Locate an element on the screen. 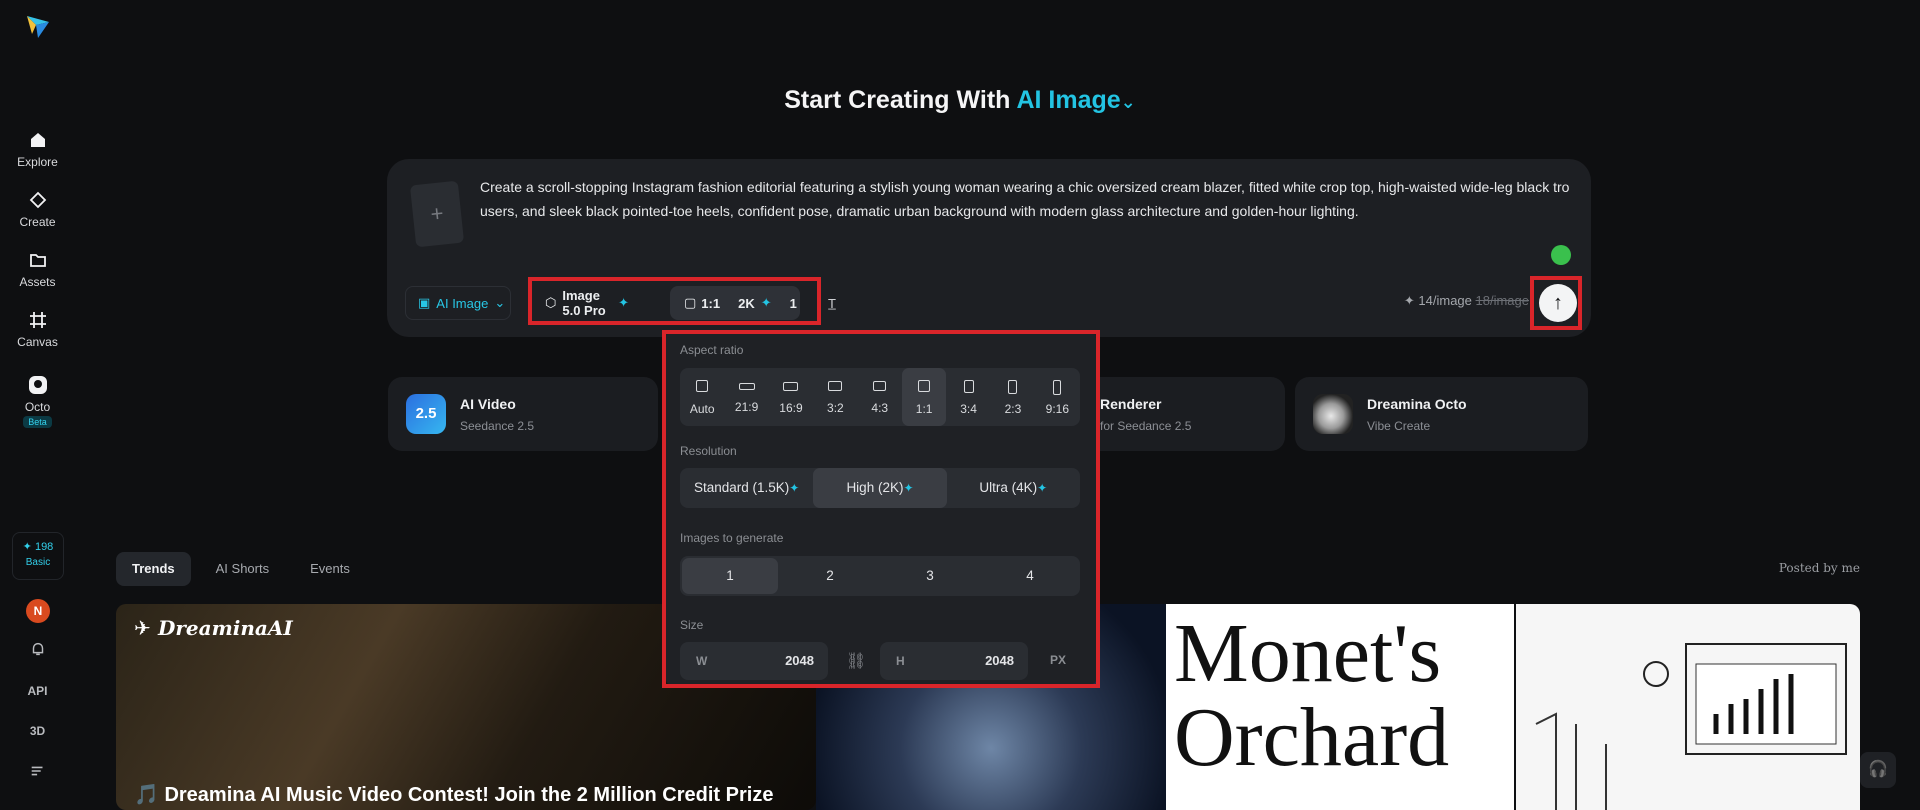 This screenshot has height=810, width=1920. sidebar-item-create: Create is located at coordinates (37, 209).